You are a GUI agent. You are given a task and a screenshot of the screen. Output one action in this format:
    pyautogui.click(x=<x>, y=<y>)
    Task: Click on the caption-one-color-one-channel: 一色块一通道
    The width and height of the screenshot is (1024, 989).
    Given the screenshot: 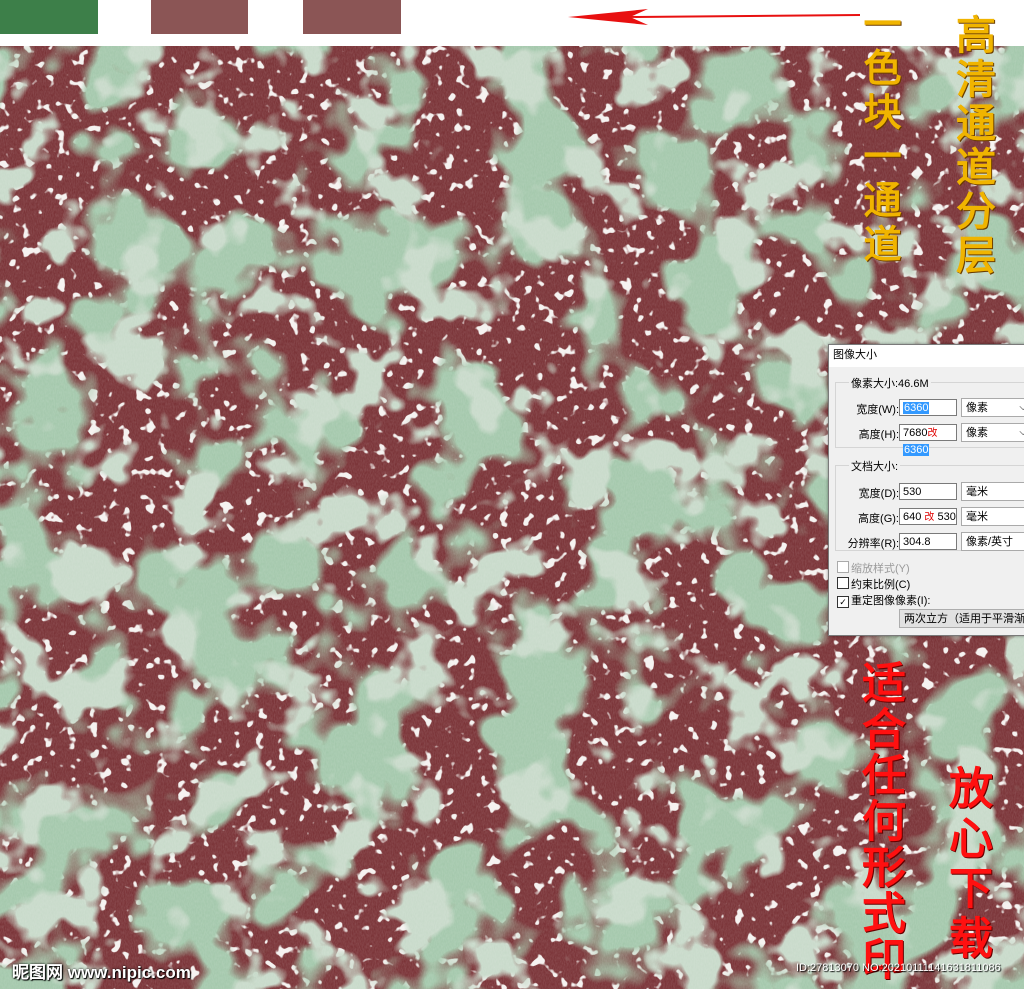 What is the action you would take?
    pyautogui.click(x=879, y=136)
    